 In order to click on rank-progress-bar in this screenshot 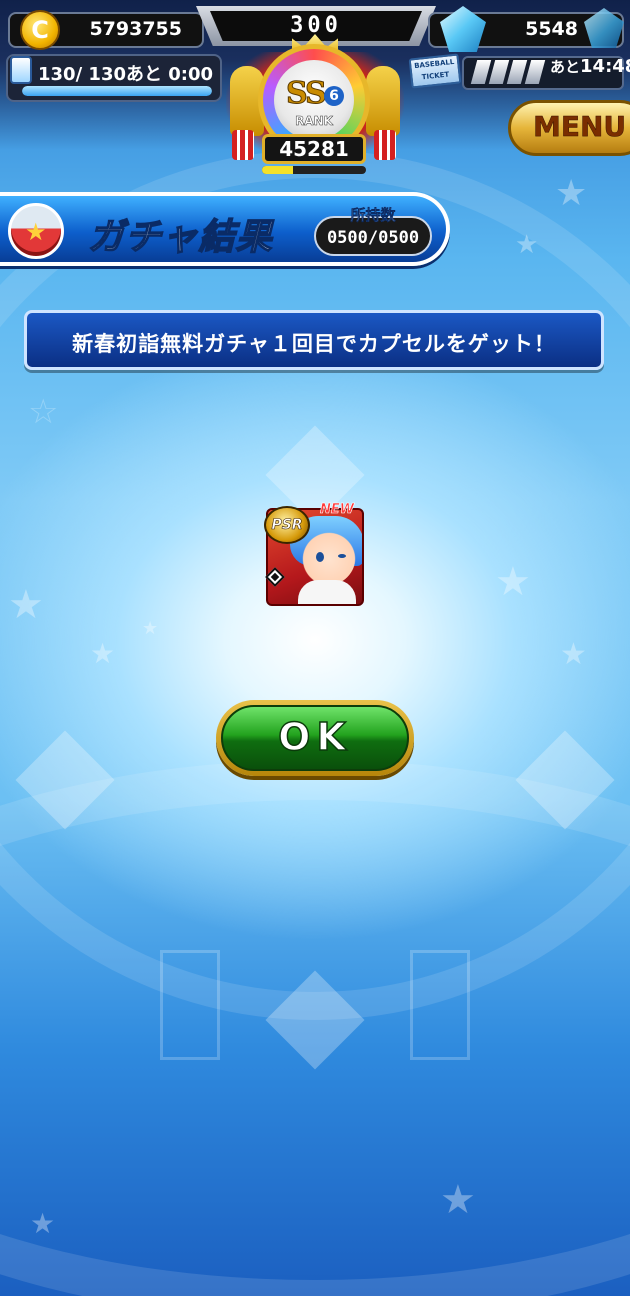, I will do `click(314, 170)`.